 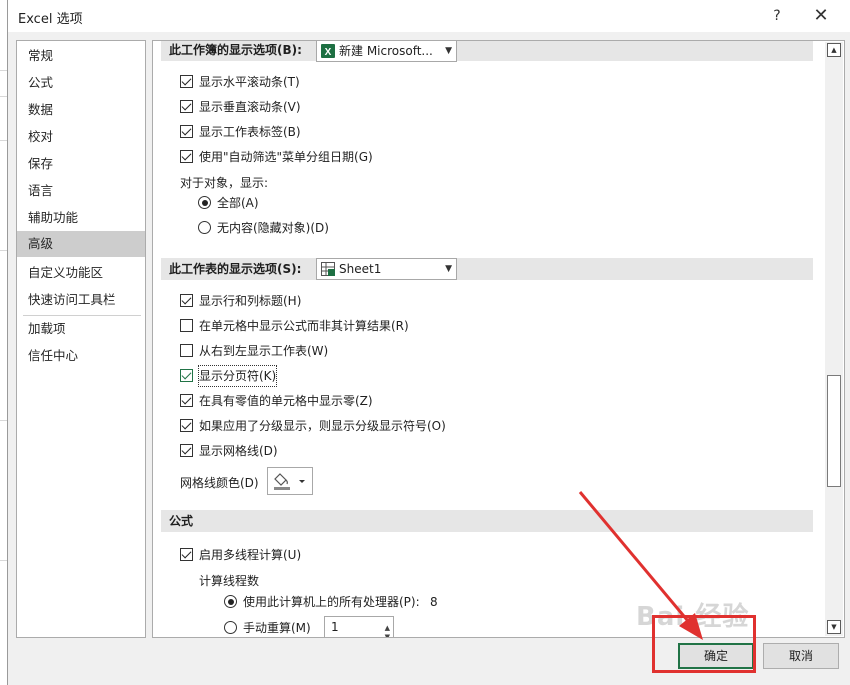 What do you see at coordinates (640, 565) in the screenshot?
I see `annotation-arrow-icon` at bounding box center [640, 565].